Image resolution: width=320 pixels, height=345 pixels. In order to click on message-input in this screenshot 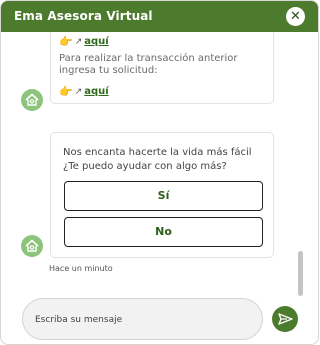, I will do `click(142, 320)`.